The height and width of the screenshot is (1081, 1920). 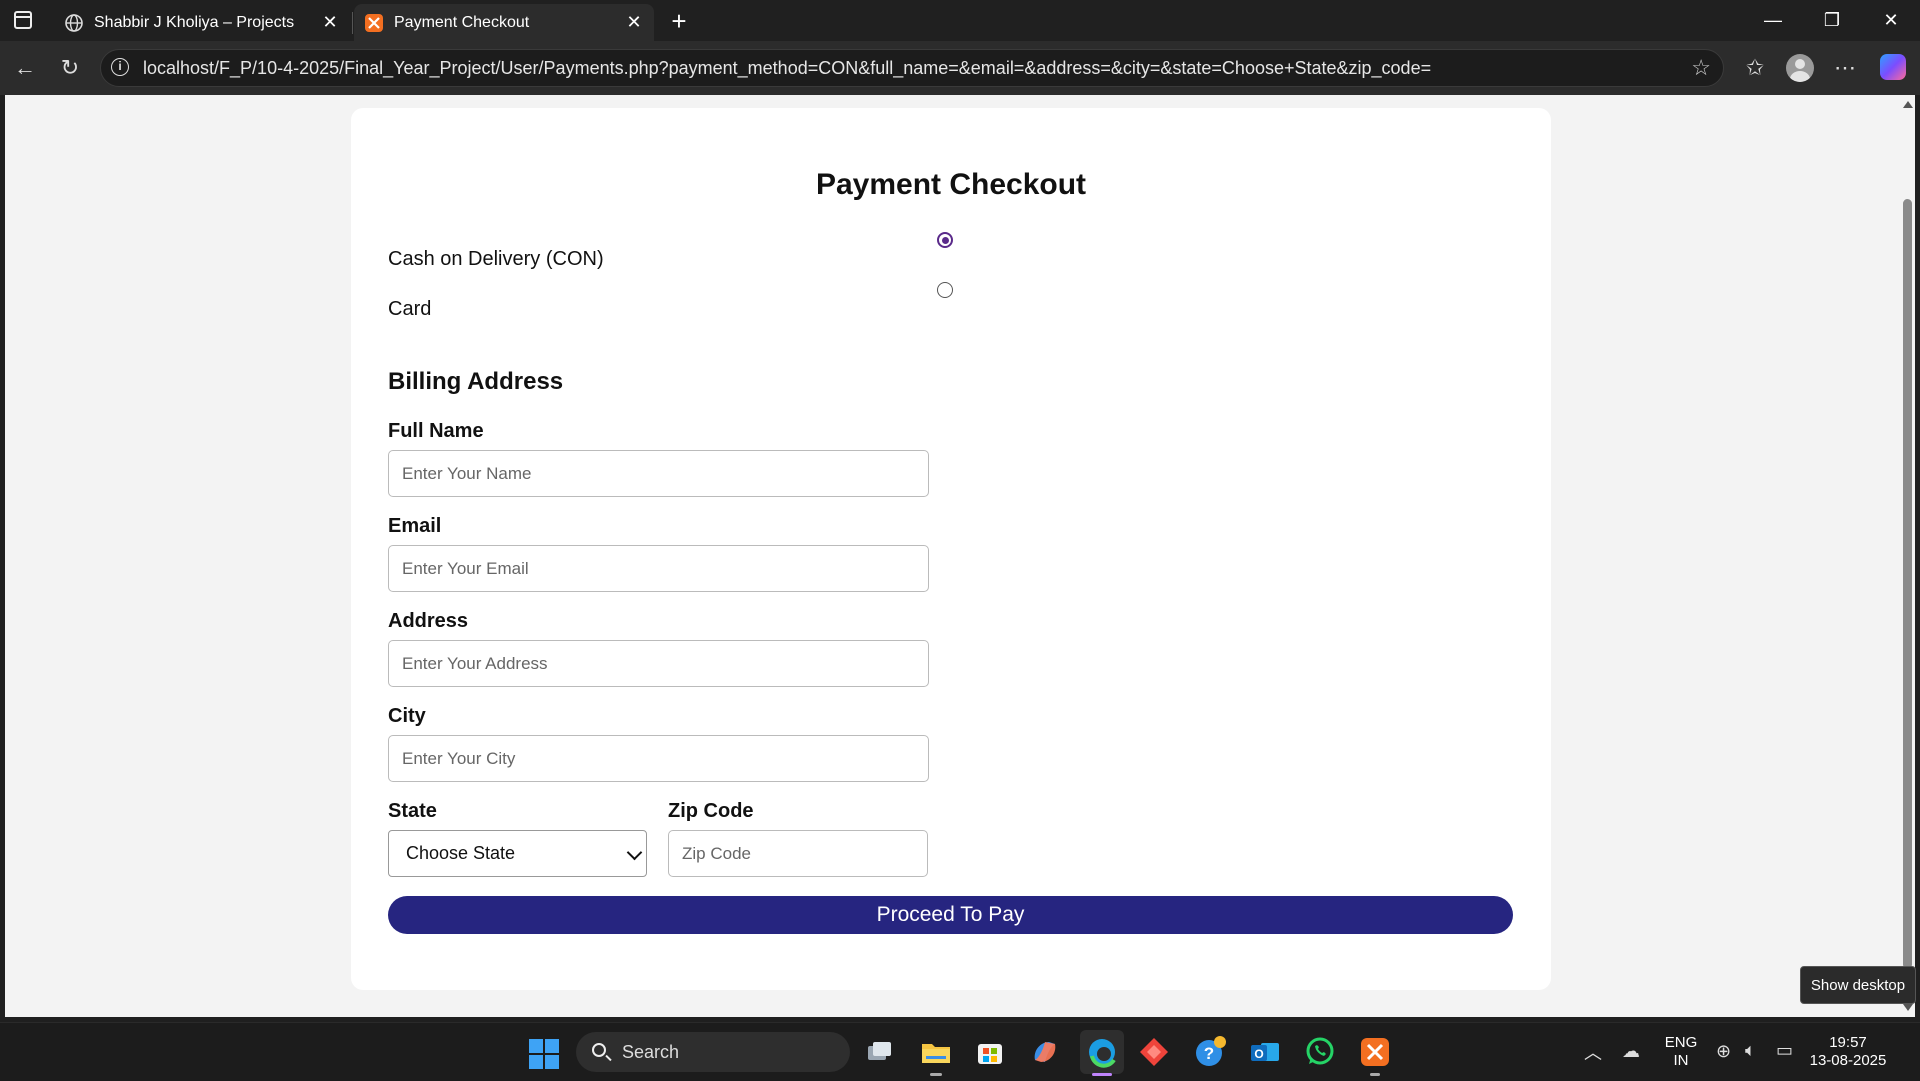 What do you see at coordinates (1908, 104) in the screenshot?
I see `scroll-up-arrow` at bounding box center [1908, 104].